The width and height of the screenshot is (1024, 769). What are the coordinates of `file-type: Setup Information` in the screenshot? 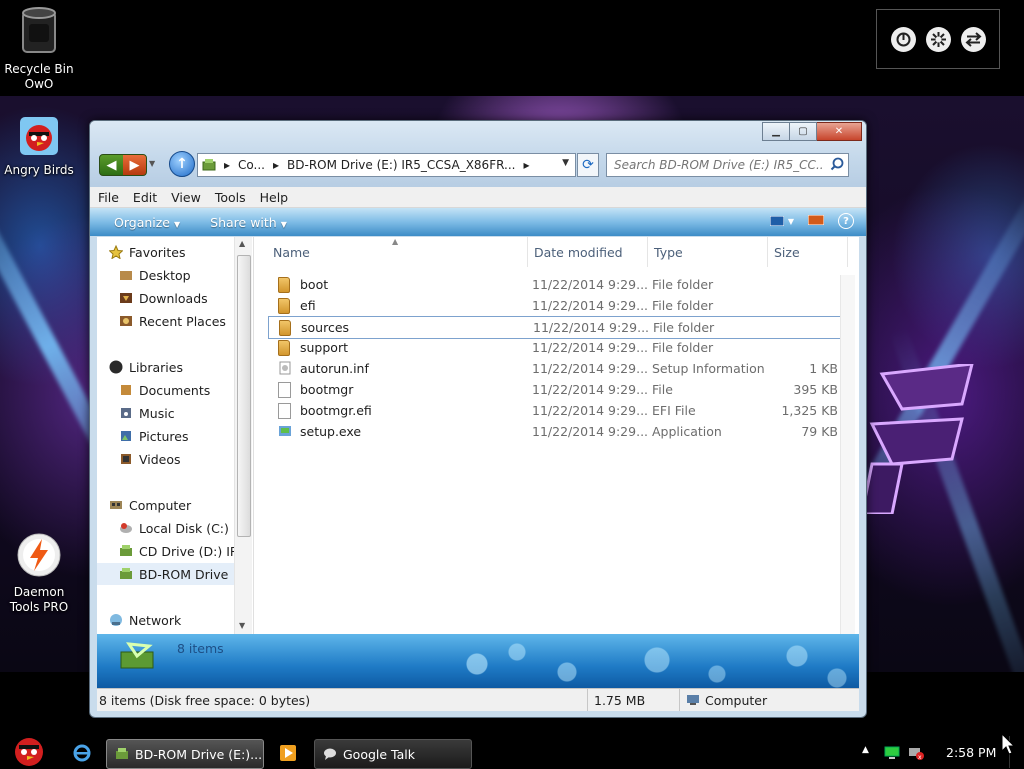 It's located at (708, 368).